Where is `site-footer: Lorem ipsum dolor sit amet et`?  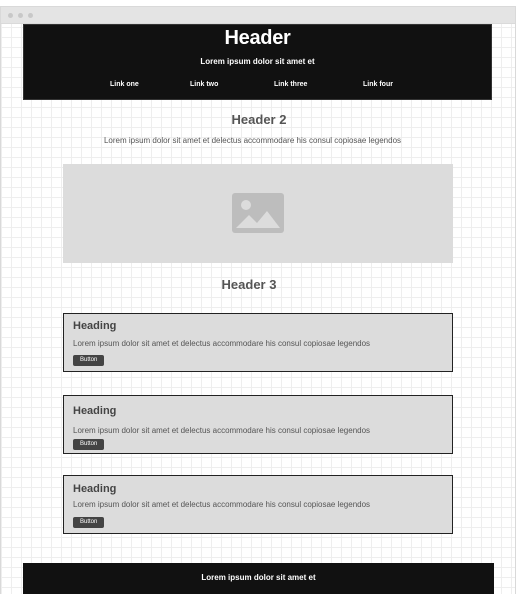 site-footer: Lorem ipsum dolor sit amet et is located at coordinates (258, 578).